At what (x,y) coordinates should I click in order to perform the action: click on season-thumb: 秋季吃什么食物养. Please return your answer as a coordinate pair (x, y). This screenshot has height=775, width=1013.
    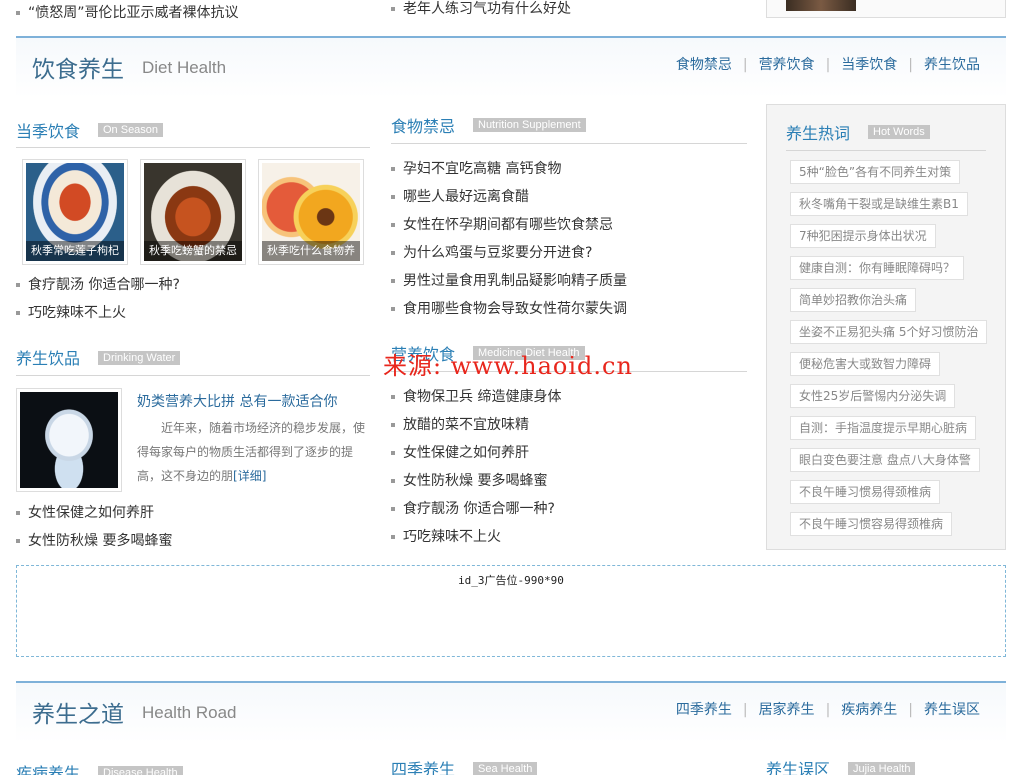
    Looking at the image, I should click on (311, 212).